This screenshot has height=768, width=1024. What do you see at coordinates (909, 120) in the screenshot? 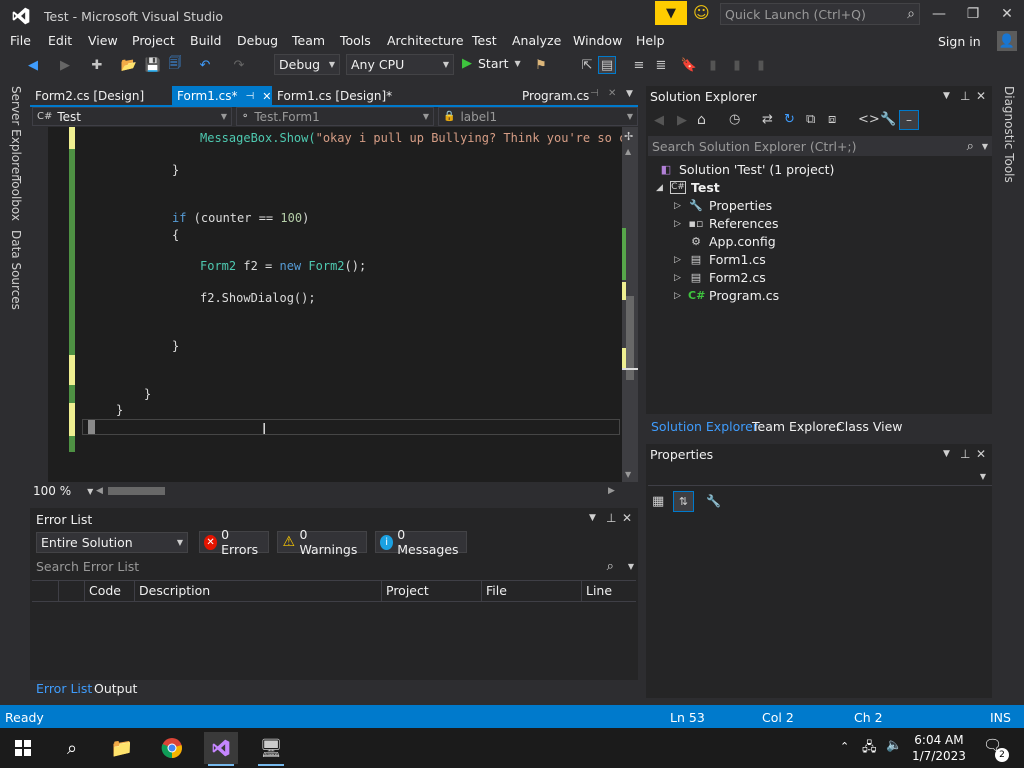
I see `preview-toggle-icon: –` at bounding box center [909, 120].